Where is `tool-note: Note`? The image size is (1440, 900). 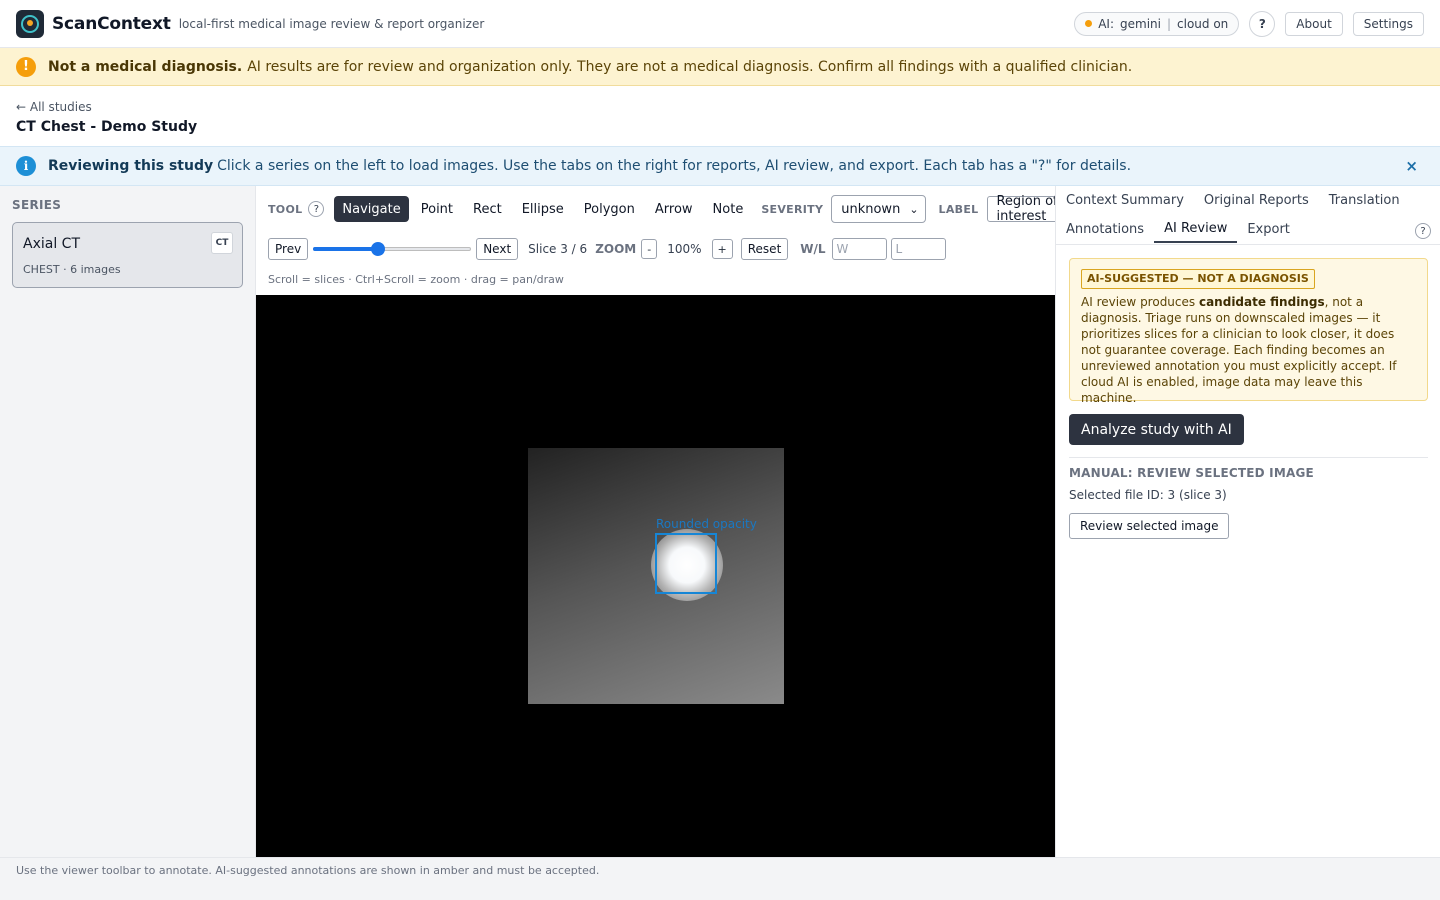 tool-note: Note is located at coordinates (728, 209).